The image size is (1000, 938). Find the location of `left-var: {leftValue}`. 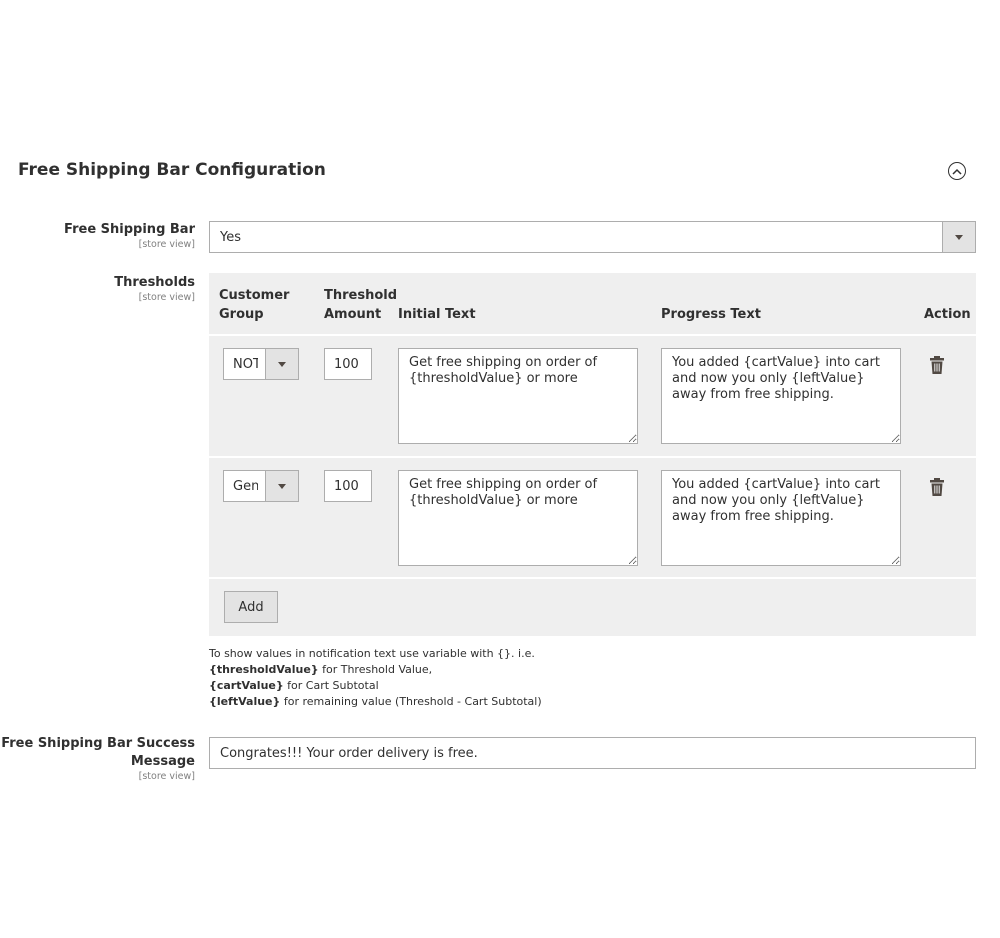

left-var: {leftValue} is located at coordinates (245, 701).